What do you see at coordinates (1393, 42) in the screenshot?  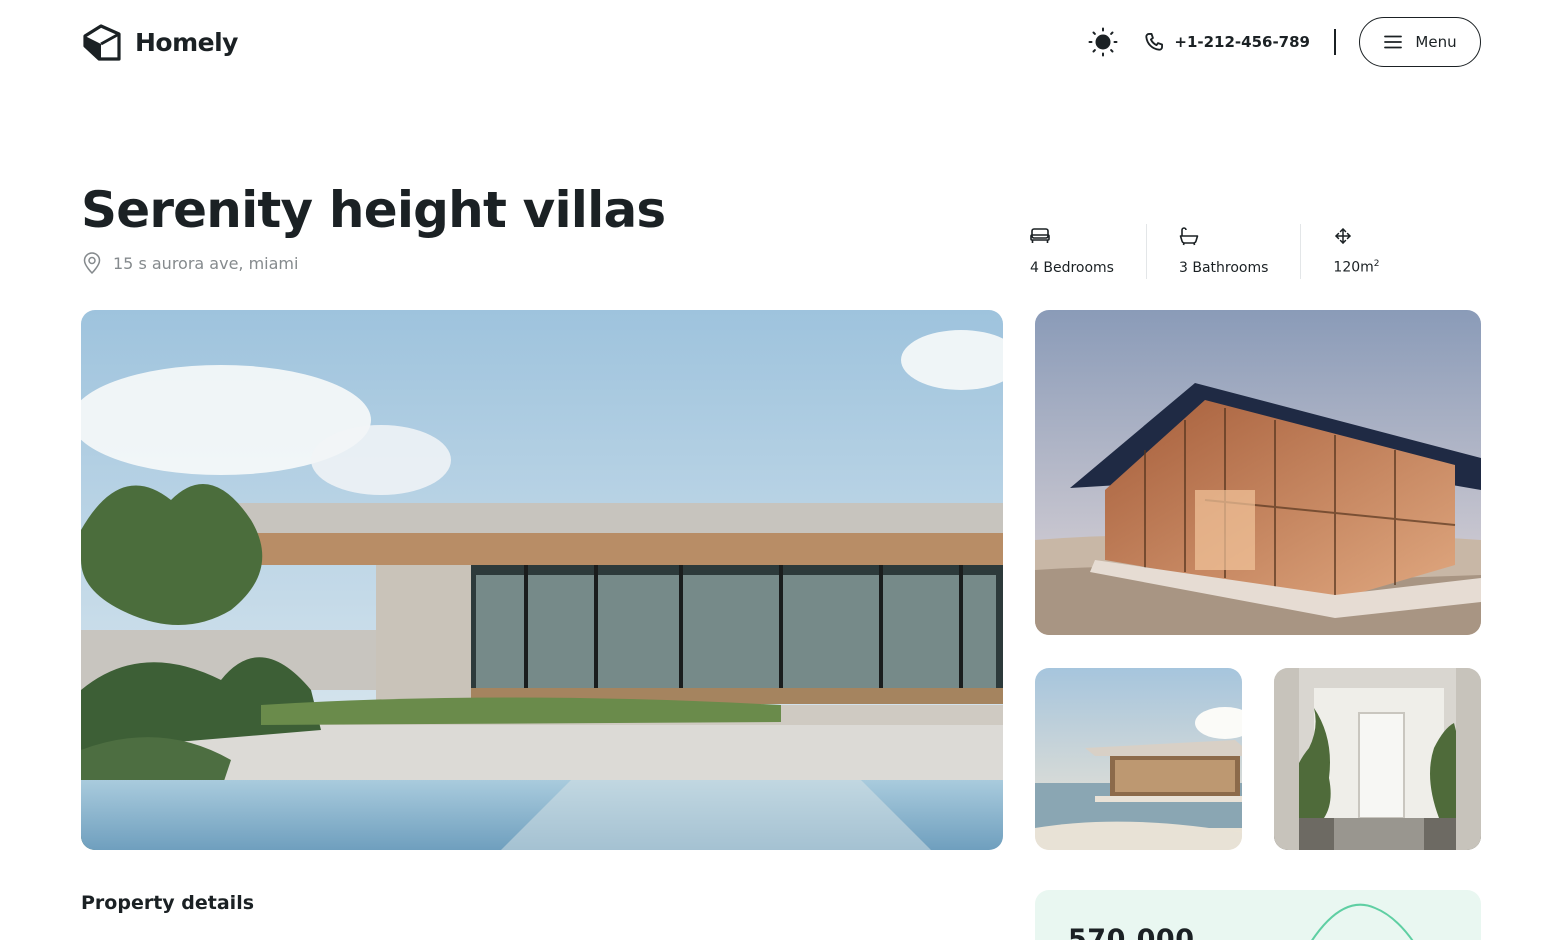 I see `hamburger-icon` at bounding box center [1393, 42].